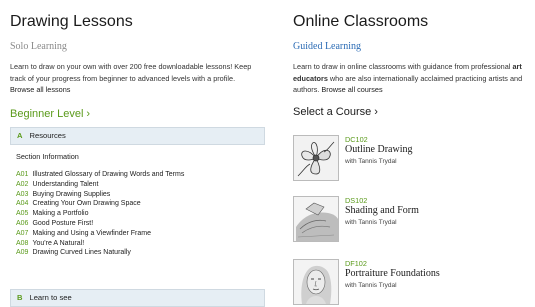  I want to click on guided-learning-subtitle: Guided Learning, so click(411, 46).